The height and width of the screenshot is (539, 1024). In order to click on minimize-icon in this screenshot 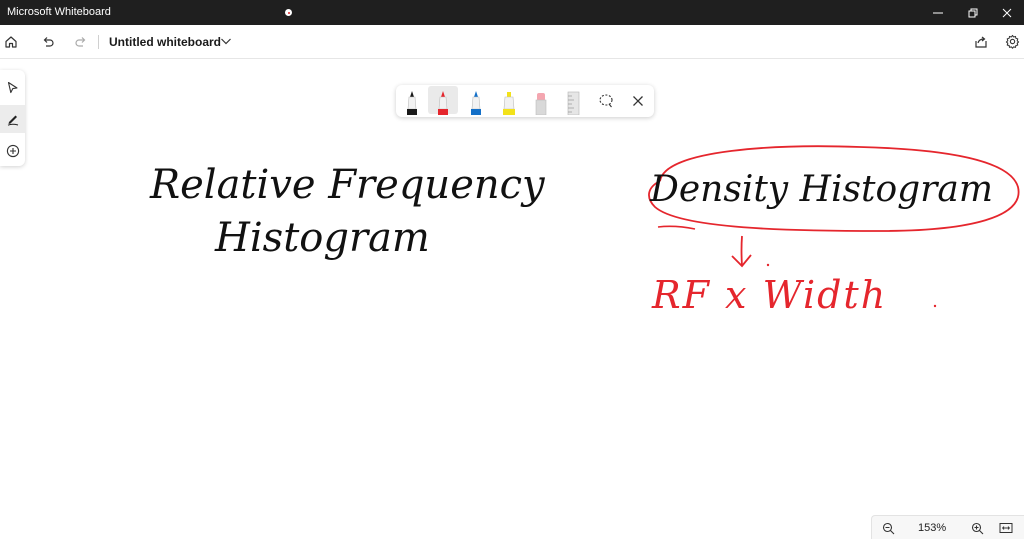, I will do `click(938, 12)`.